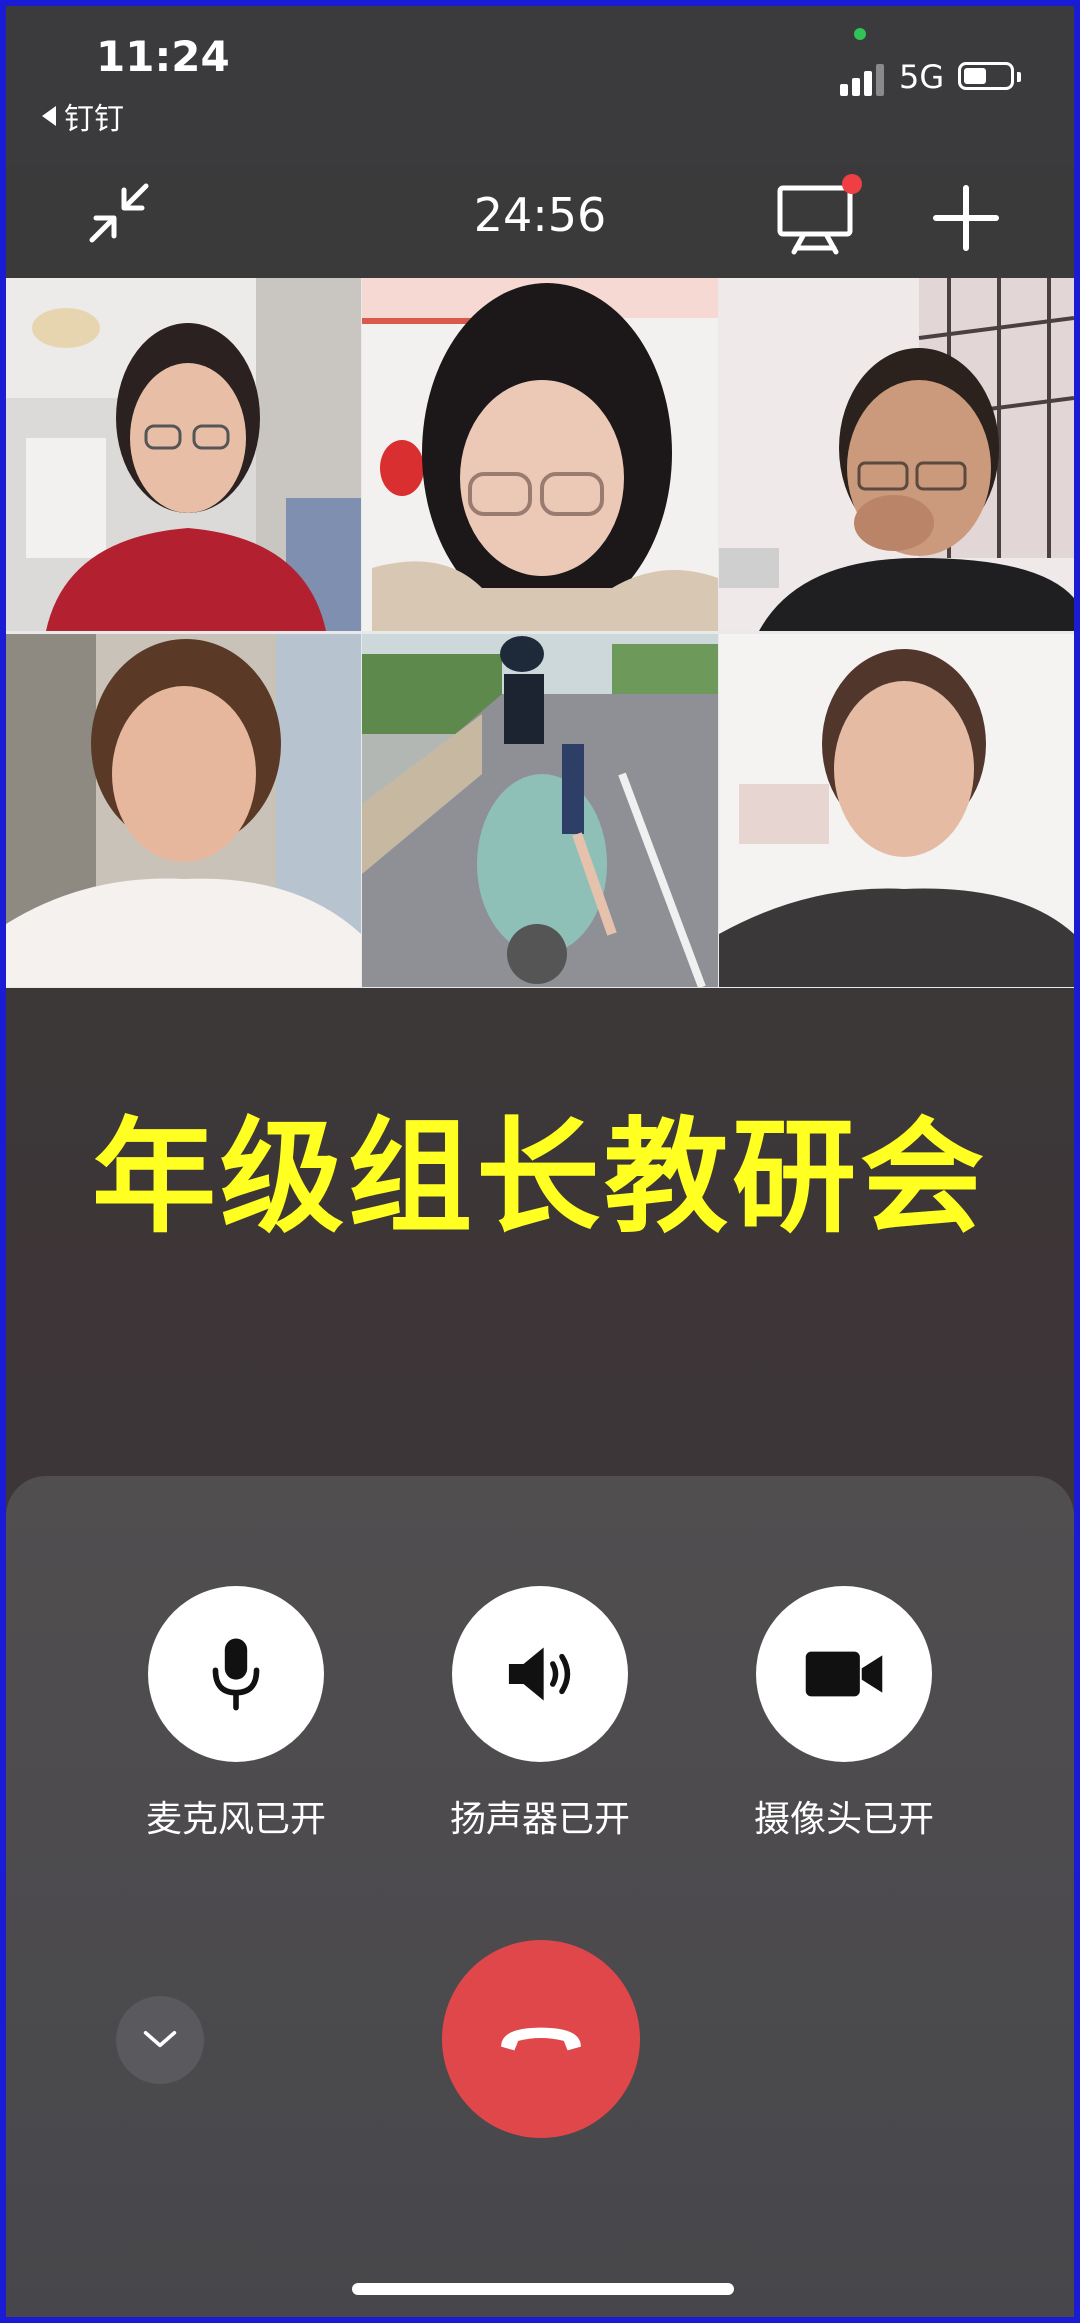  I want to click on microphone-button, so click(236, 1674).